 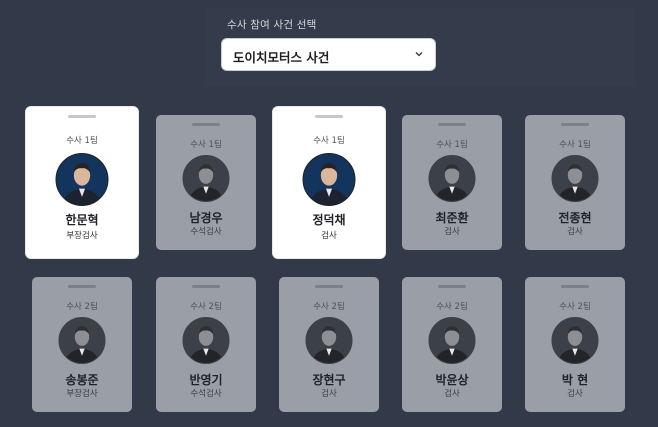 I want to click on prosecutor-name: 정덕채, so click(x=329, y=220).